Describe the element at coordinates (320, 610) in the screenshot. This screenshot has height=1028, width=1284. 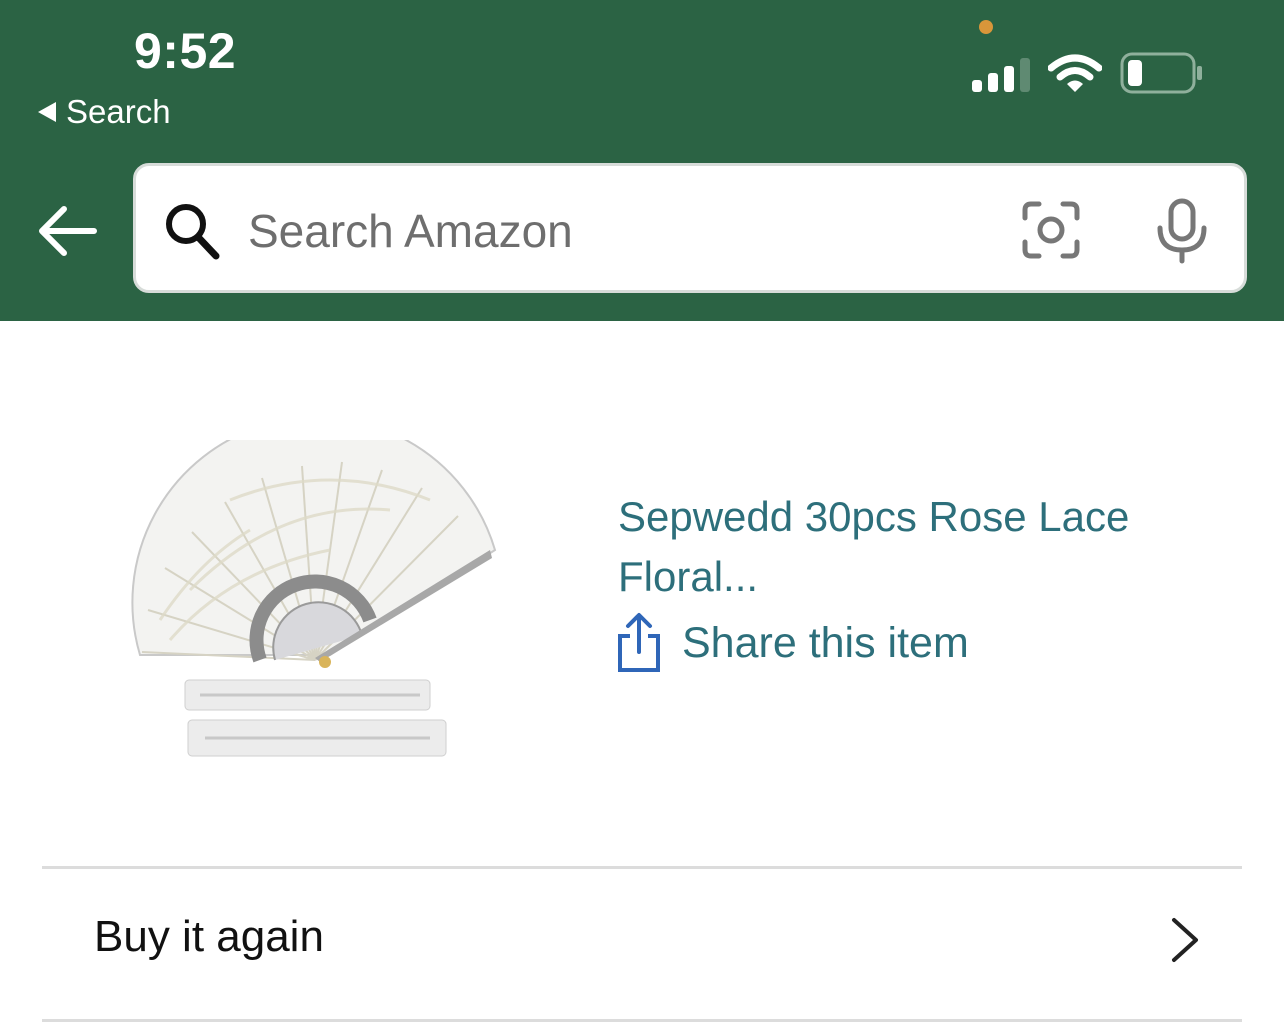
I see `lace-hand-fan-product-image` at that location.